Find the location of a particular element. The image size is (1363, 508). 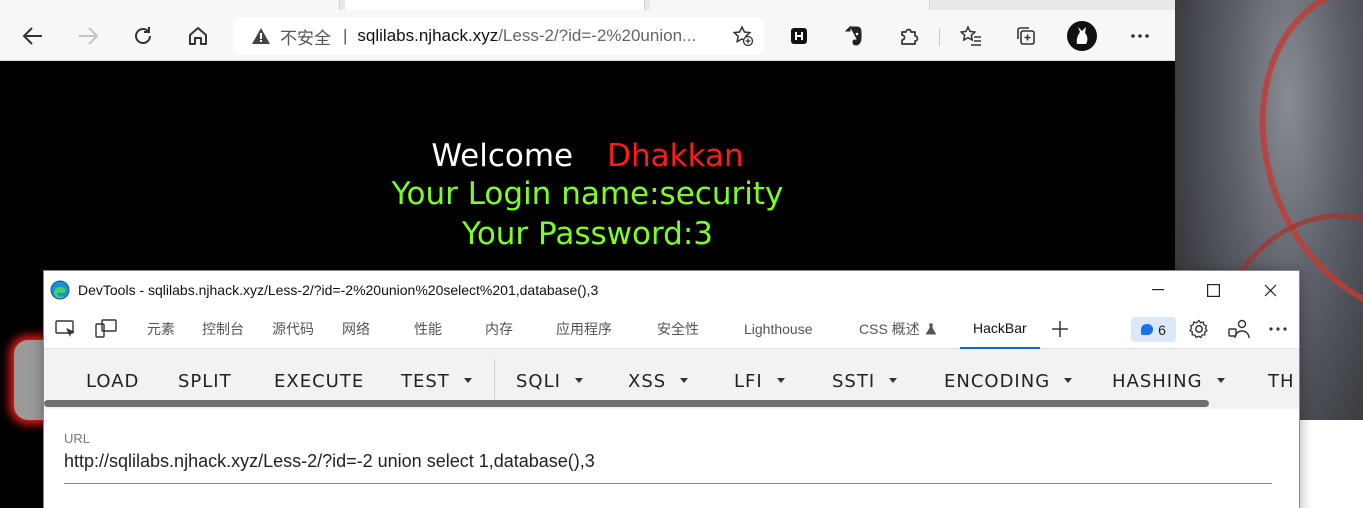

hackbar-th-dropdown: TH is located at coordinates (1281, 381).